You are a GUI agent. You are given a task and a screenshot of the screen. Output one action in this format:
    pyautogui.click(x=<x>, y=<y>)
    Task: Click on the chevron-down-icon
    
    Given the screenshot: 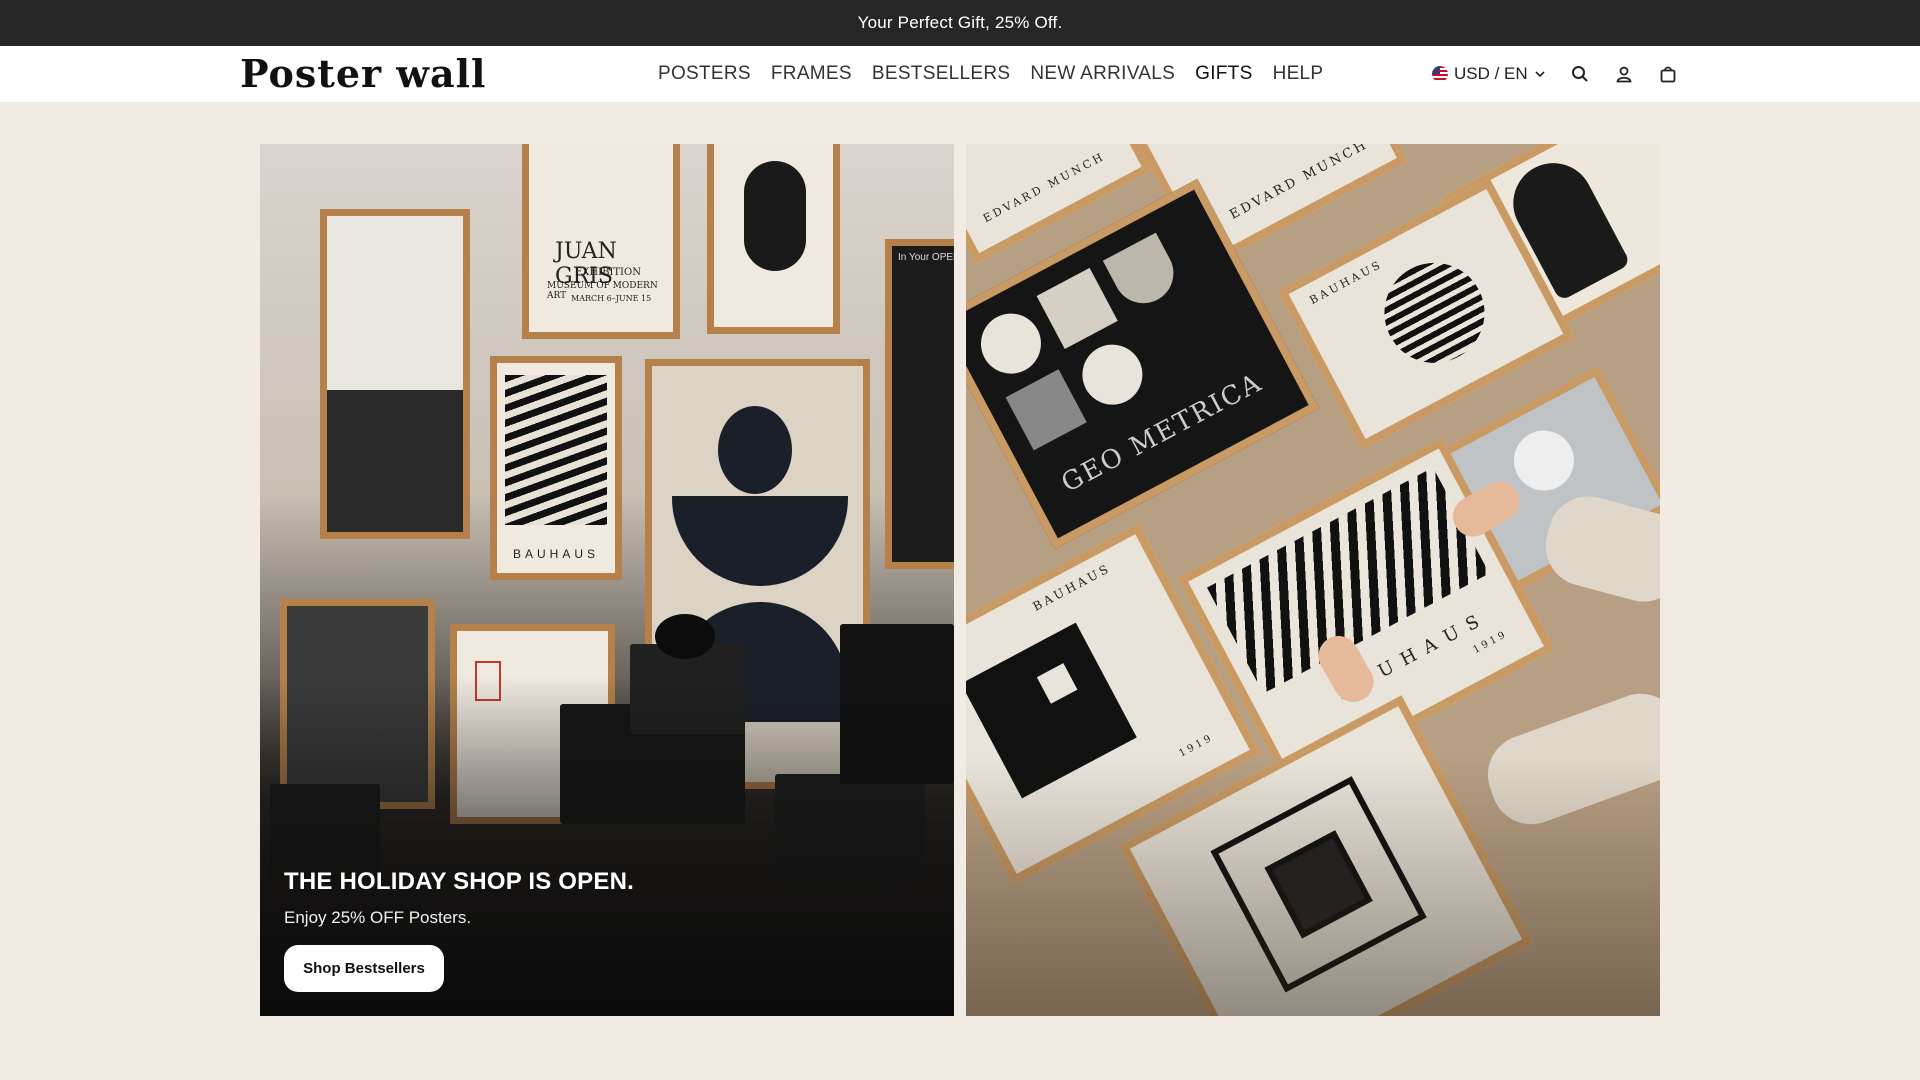 What is the action you would take?
    pyautogui.click(x=1540, y=74)
    